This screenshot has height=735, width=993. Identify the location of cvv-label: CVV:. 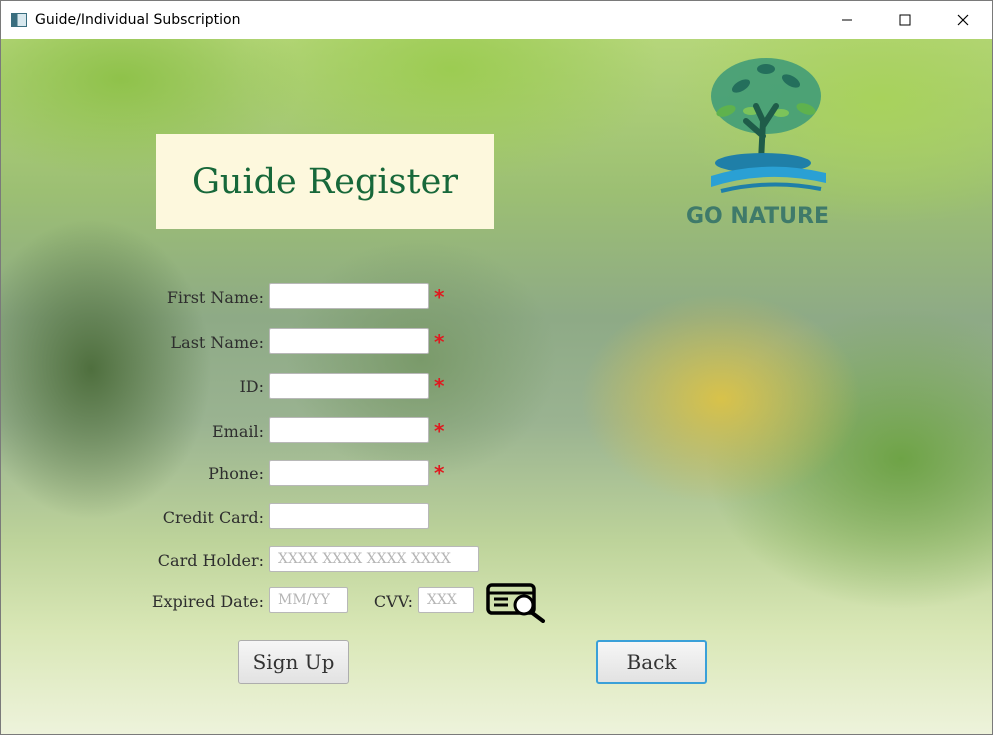
(393, 601).